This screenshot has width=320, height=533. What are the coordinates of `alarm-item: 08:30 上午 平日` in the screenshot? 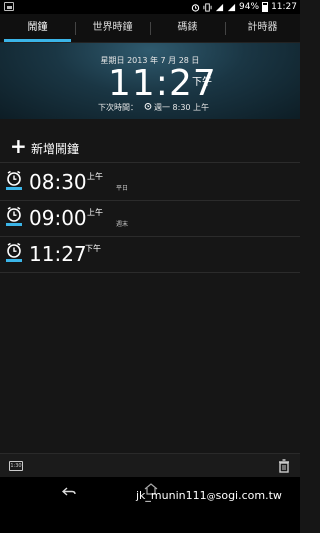 It's located at (150, 182).